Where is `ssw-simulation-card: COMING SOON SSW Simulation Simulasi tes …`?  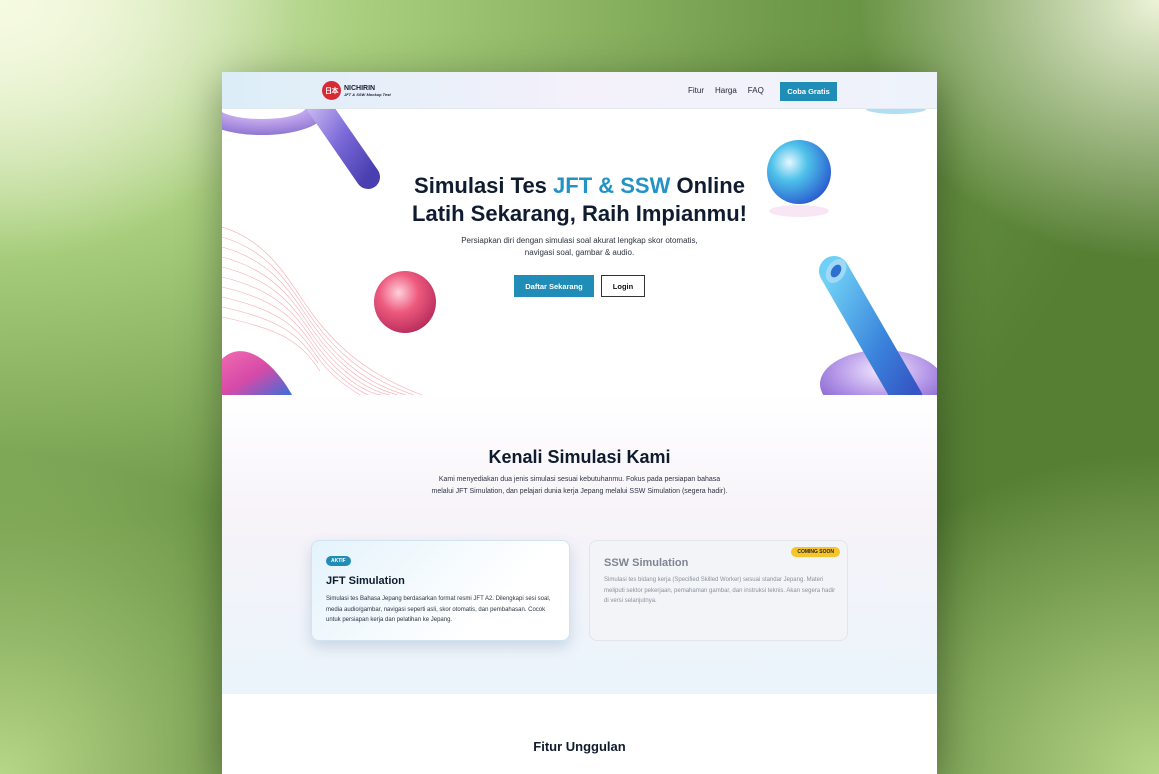
ssw-simulation-card: COMING SOON SSW Simulation Simulasi tes … is located at coordinates (718, 590).